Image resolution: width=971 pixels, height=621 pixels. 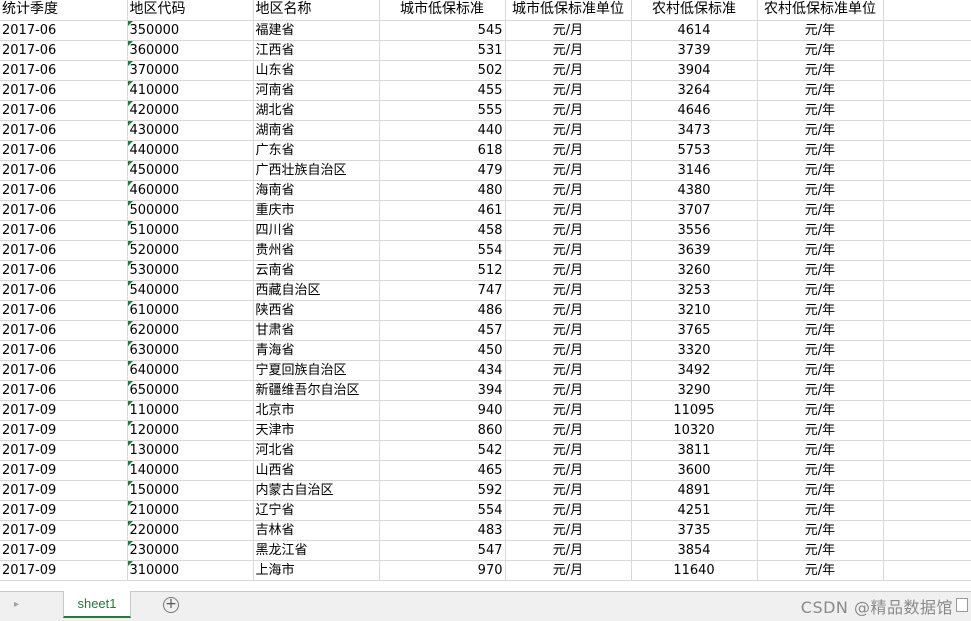 What do you see at coordinates (190, 550) in the screenshot?
I see `cell-region-code: 230000` at bounding box center [190, 550].